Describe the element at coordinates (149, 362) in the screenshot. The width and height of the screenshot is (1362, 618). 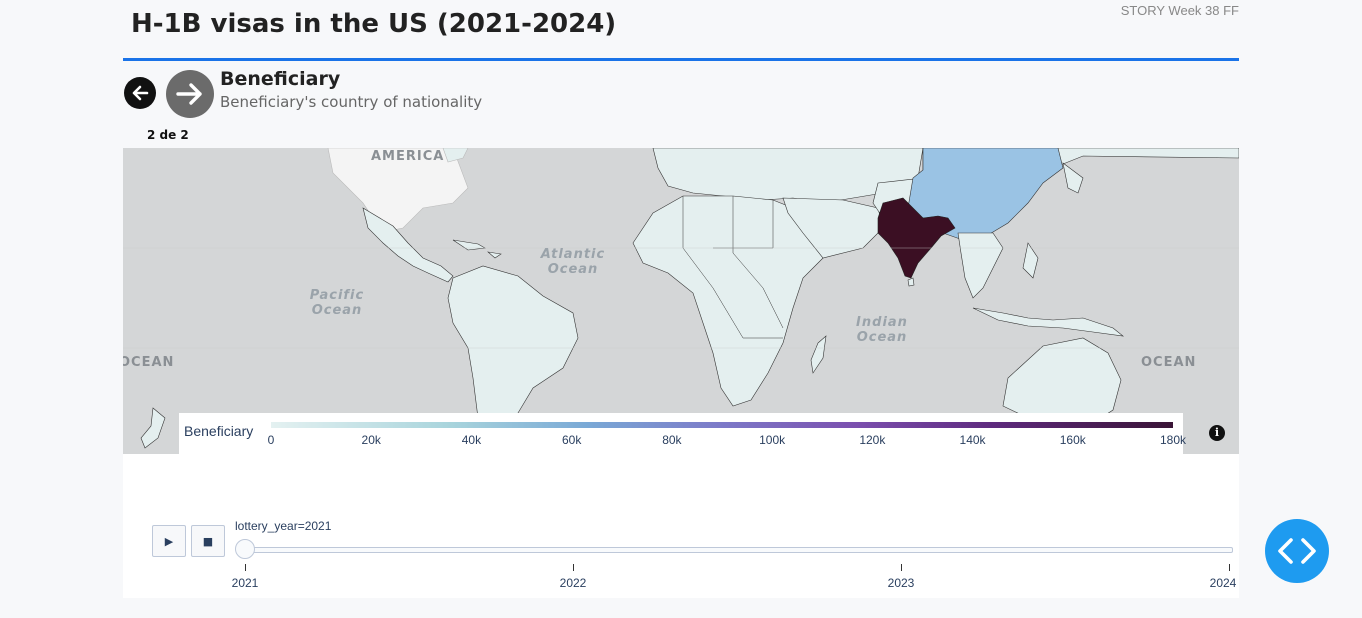
I see `ocean-label-left: OCEAN` at that location.